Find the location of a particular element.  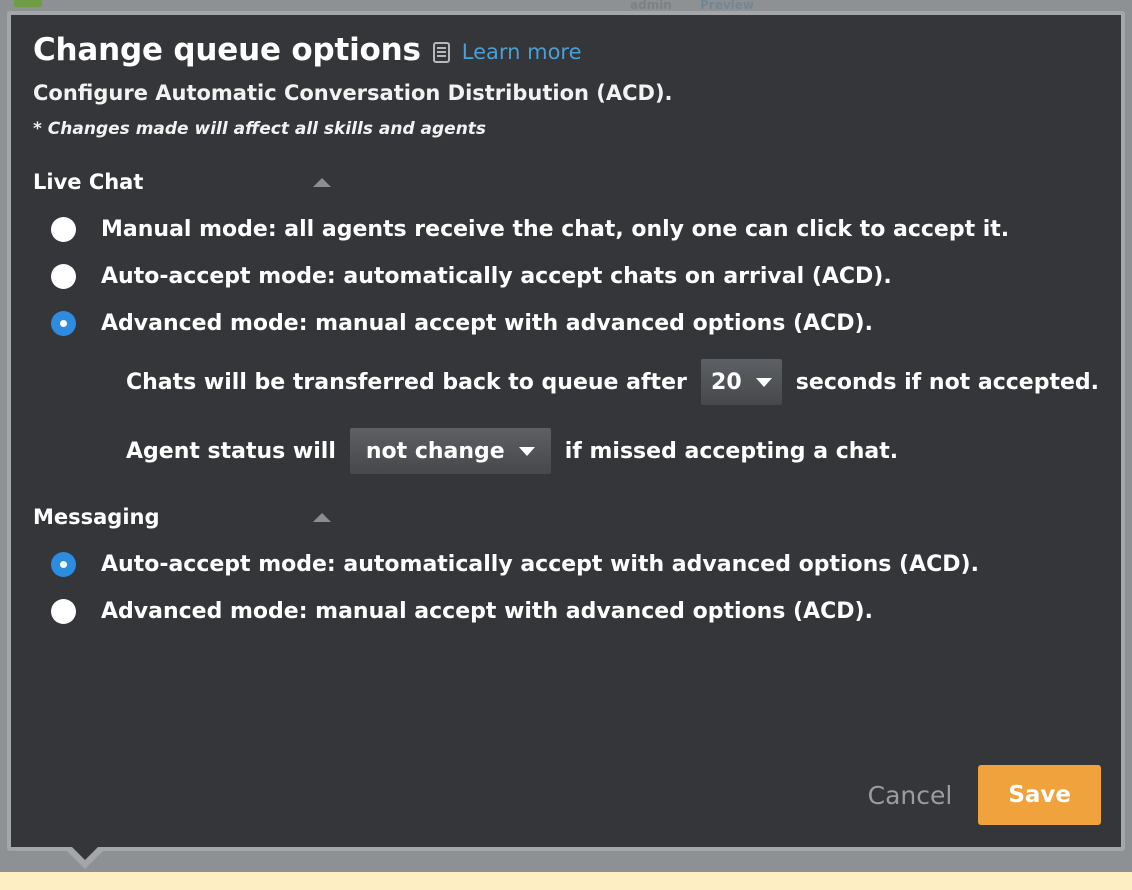

background-top-strip is located at coordinates (566, 5).